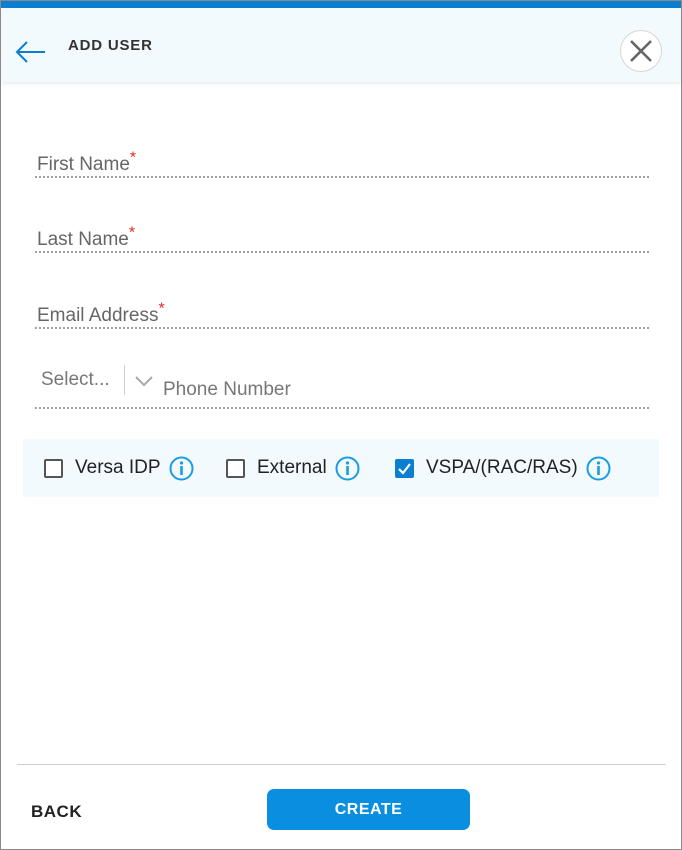 This screenshot has height=850, width=682. Describe the element at coordinates (341, 4) in the screenshot. I see `top-accent-strip` at that location.